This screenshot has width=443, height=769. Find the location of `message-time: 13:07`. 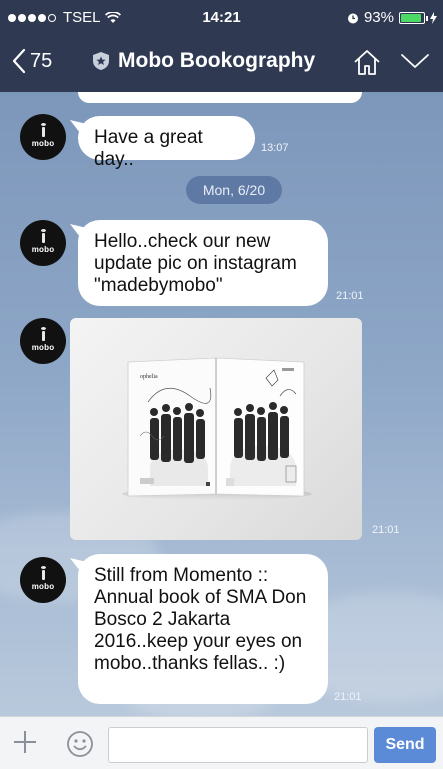

message-time: 13:07 is located at coordinates (275, 148).